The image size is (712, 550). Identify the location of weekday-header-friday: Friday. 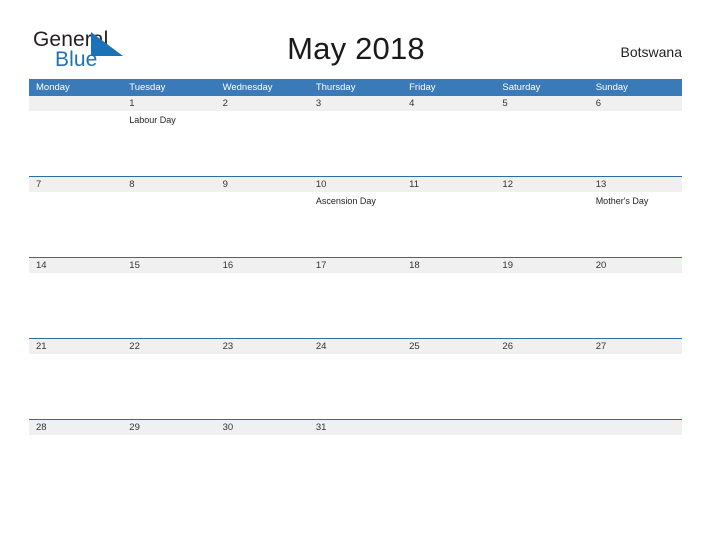
(422, 87).